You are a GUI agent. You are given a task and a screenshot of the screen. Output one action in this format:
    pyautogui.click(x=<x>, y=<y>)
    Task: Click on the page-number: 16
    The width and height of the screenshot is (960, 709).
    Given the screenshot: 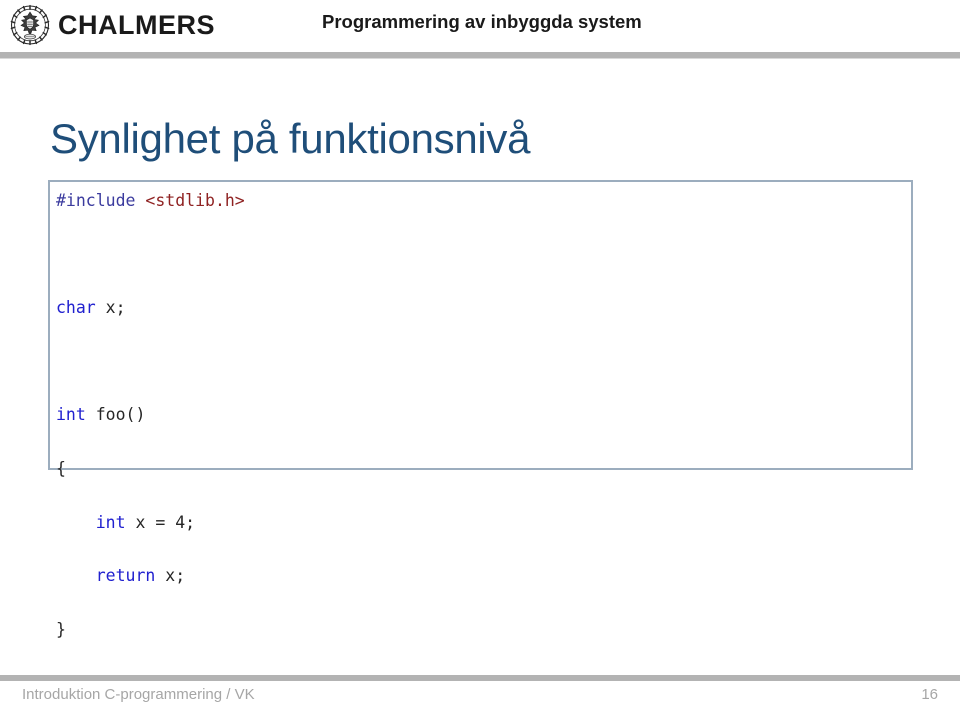 What is the action you would take?
    pyautogui.click(x=929, y=694)
    